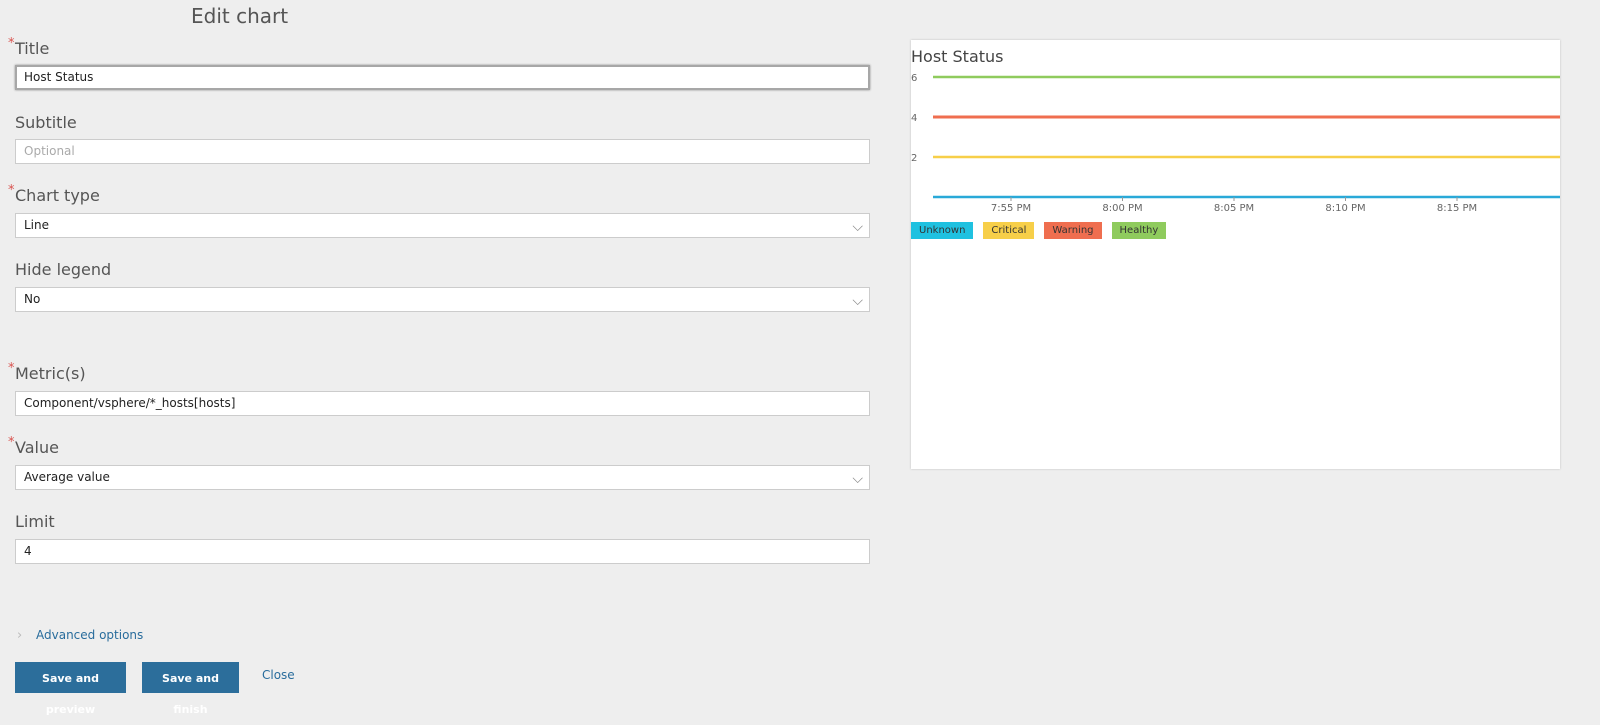 The width and height of the screenshot is (1600, 725). What do you see at coordinates (57, 195) in the screenshot?
I see `chart-type-label: Chart type` at bounding box center [57, 195].